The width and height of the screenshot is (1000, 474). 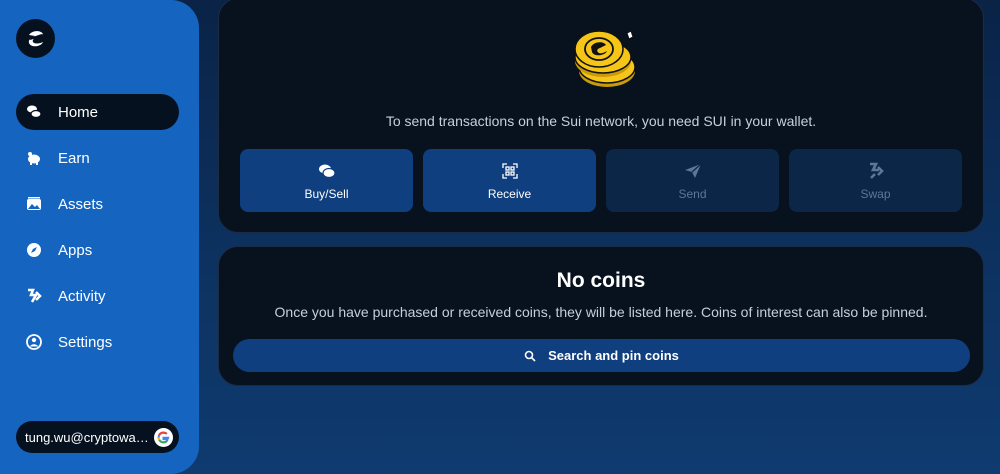 I want to click on send-button: Send, so click(x=692, y=180).